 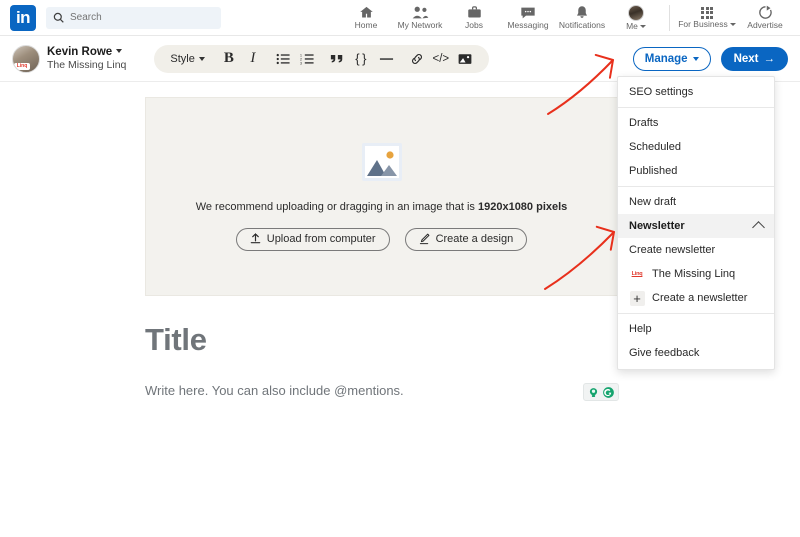 I want to click on menu-item-give-feedback: Give feedback, so click(x=696, y=353).